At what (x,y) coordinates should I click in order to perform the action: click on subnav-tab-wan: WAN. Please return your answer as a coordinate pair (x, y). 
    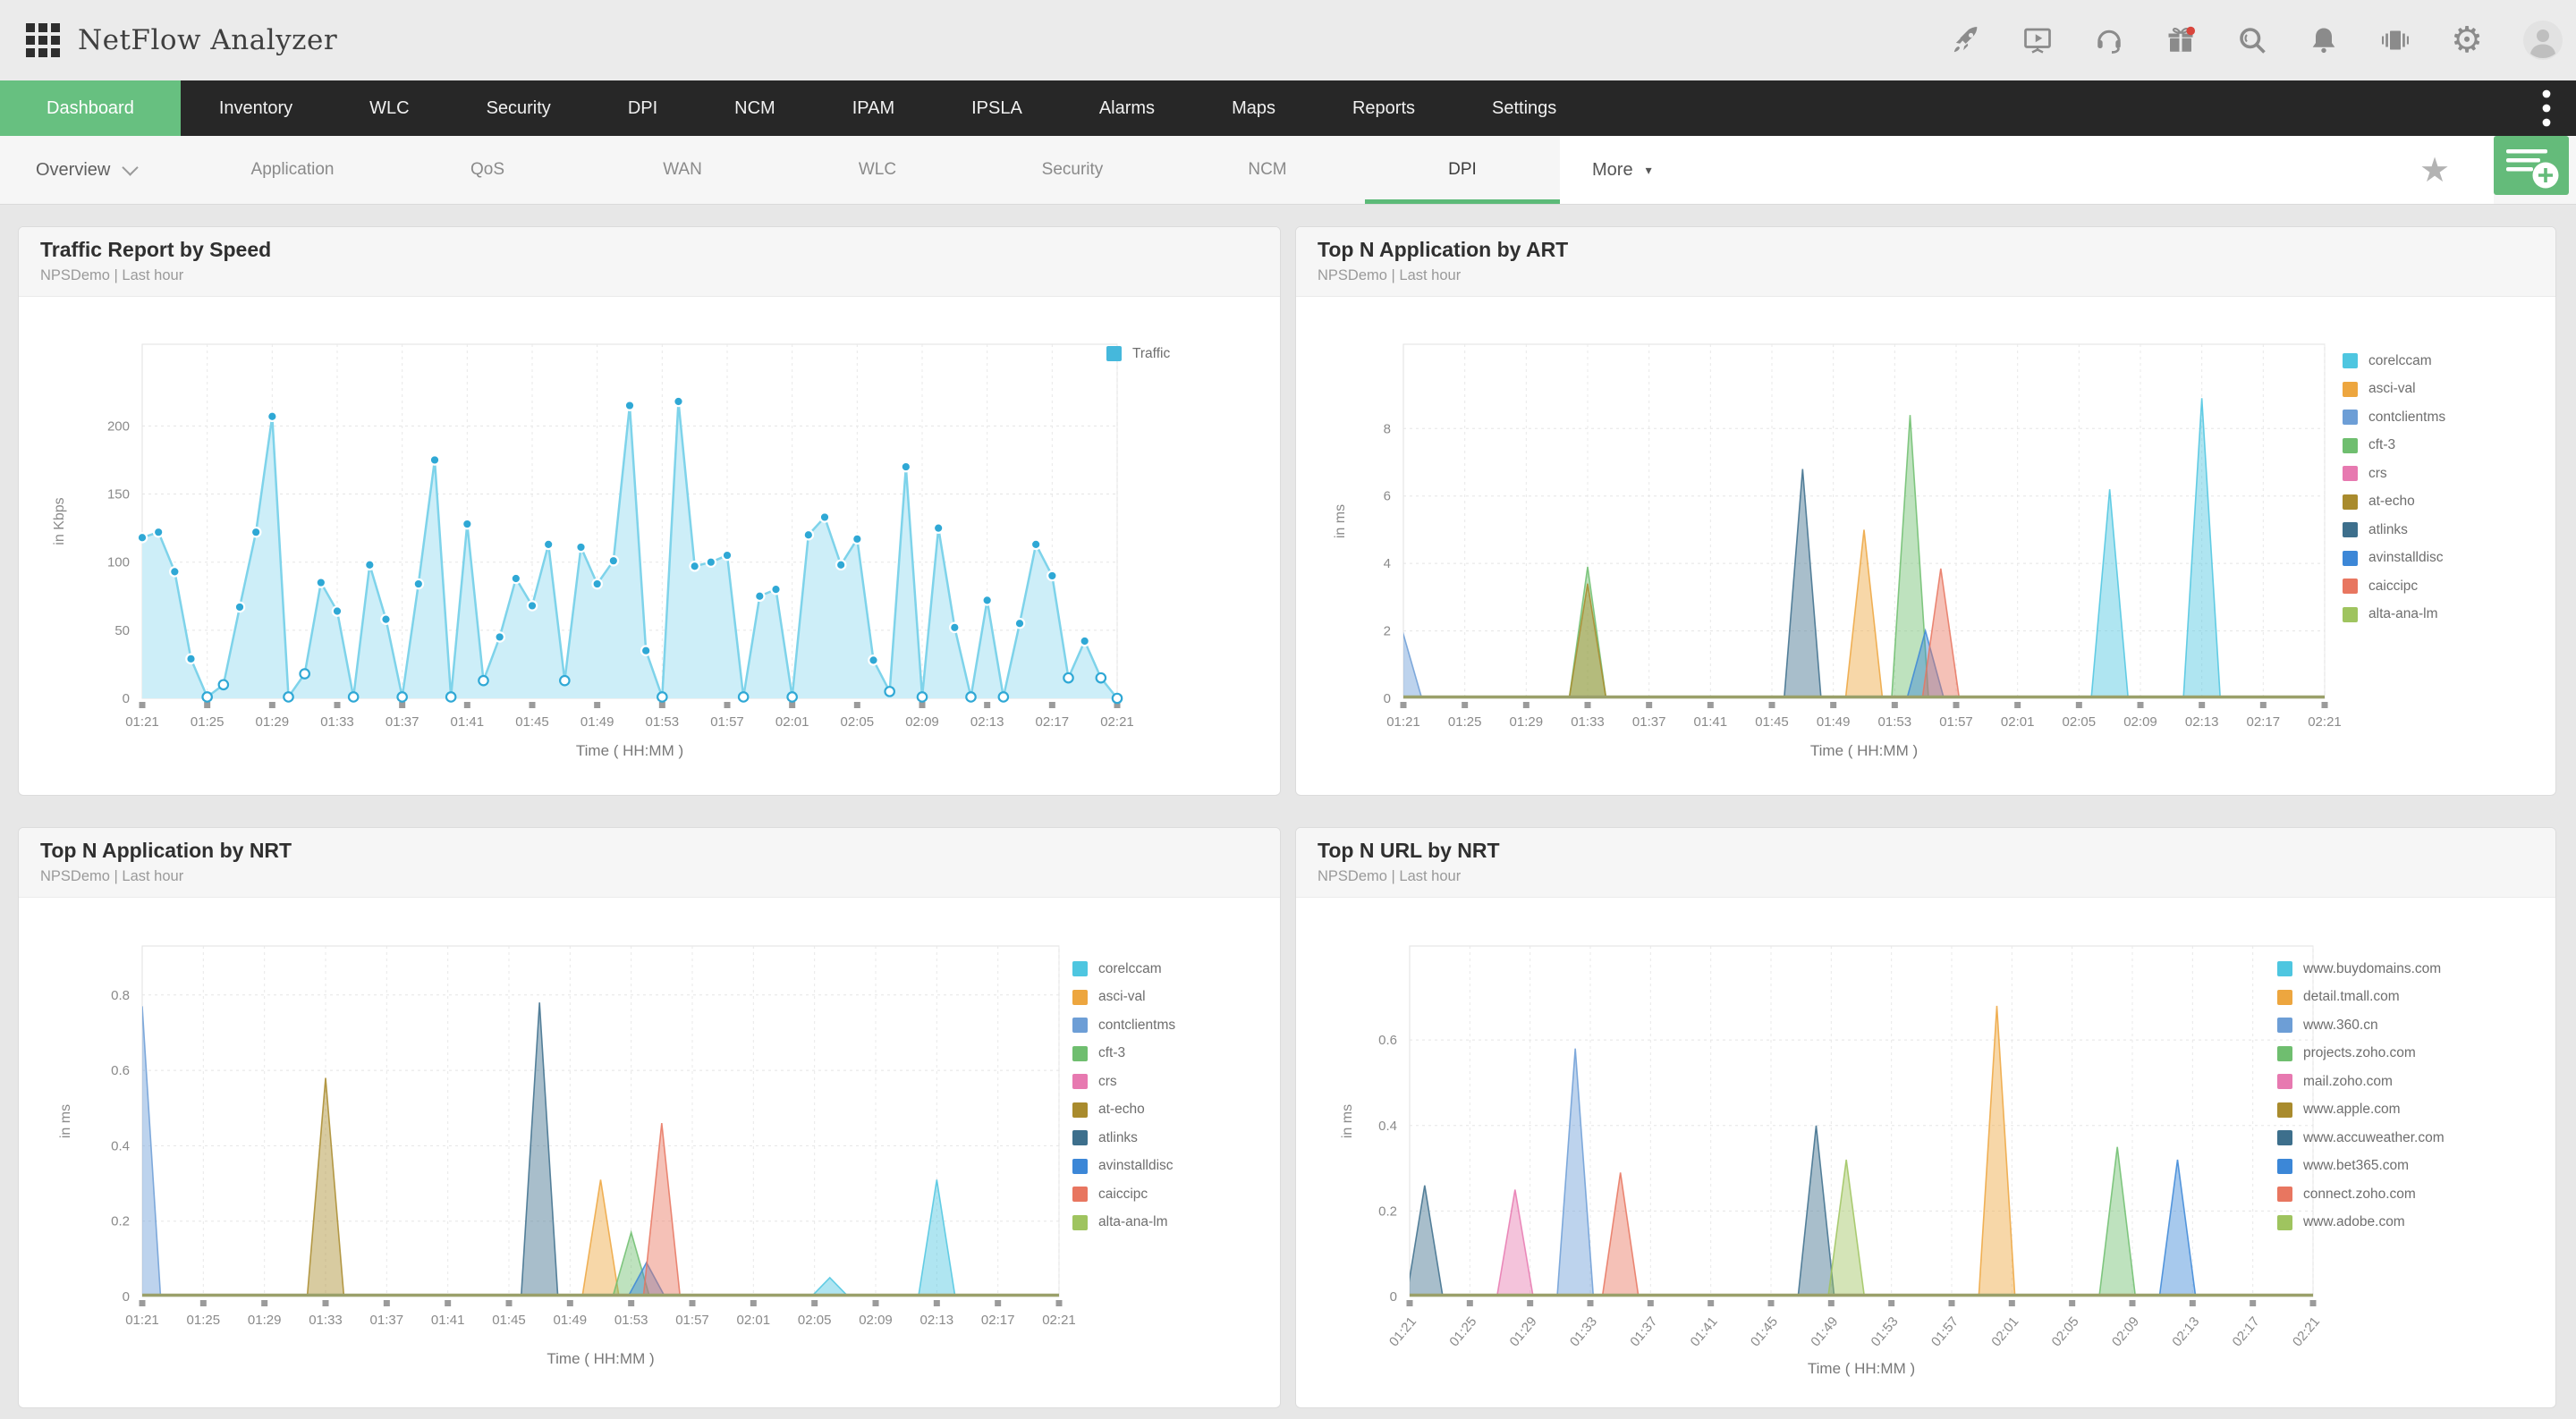
    Looking at the image, I should click on (682, 170).